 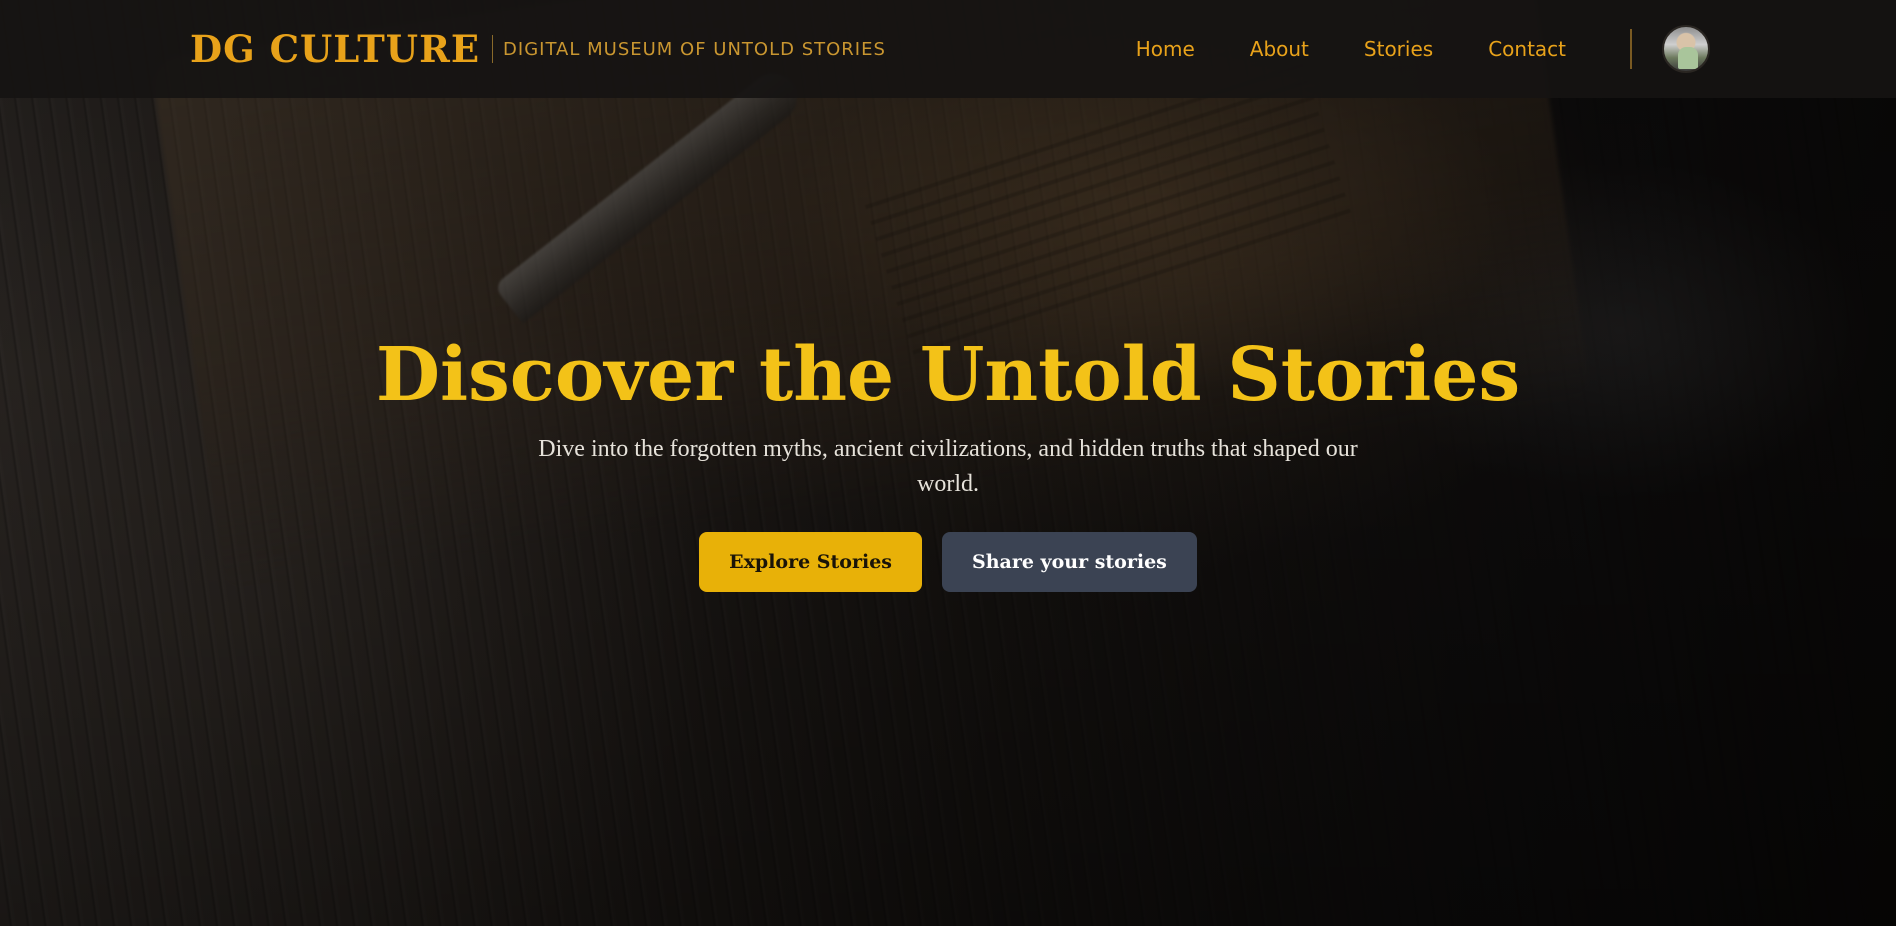 What do you see at coordinates (1279, 49) in the screenshot?
I see `nav-about: About` at bounding box center [1279, 49].